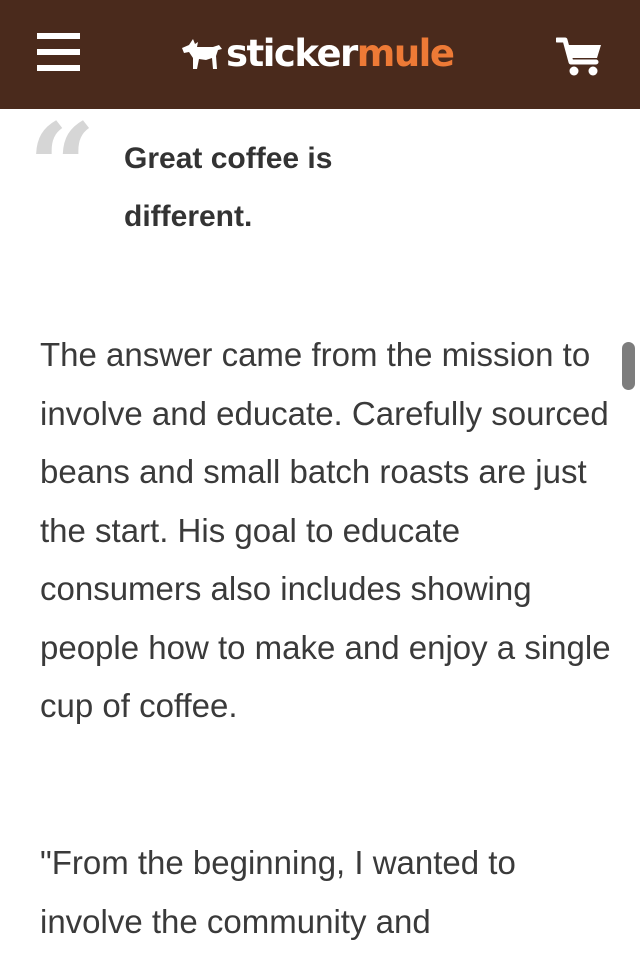  I want to click on hamburger-menu-icon, so click(59, 52).